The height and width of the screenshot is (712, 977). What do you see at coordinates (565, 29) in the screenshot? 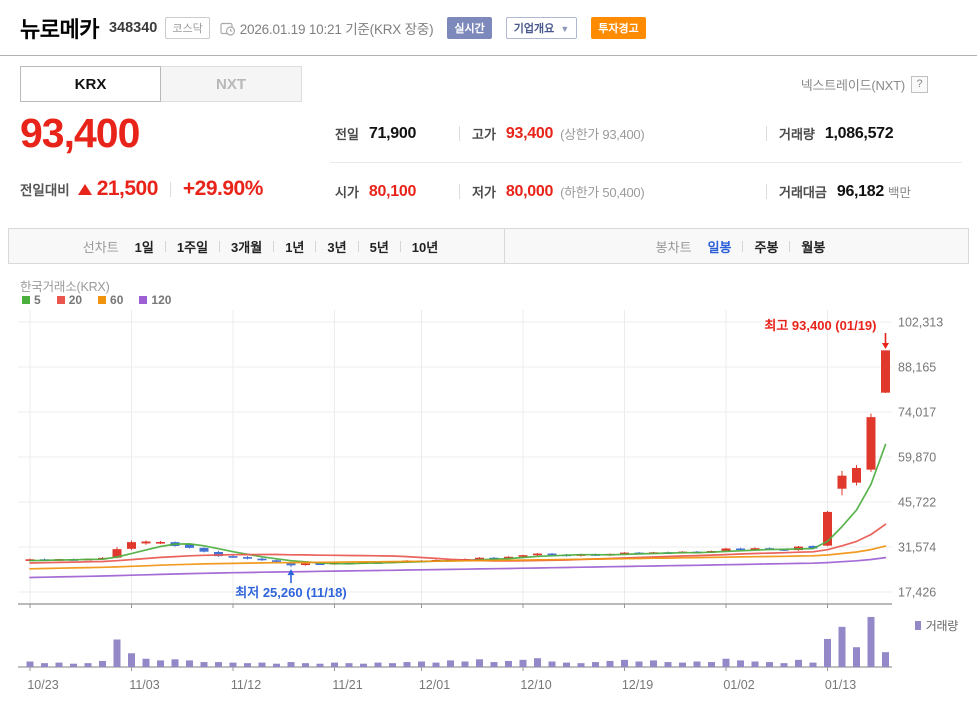
I see `chevron-down-icon: ▼` at bounding box center [565, 29].